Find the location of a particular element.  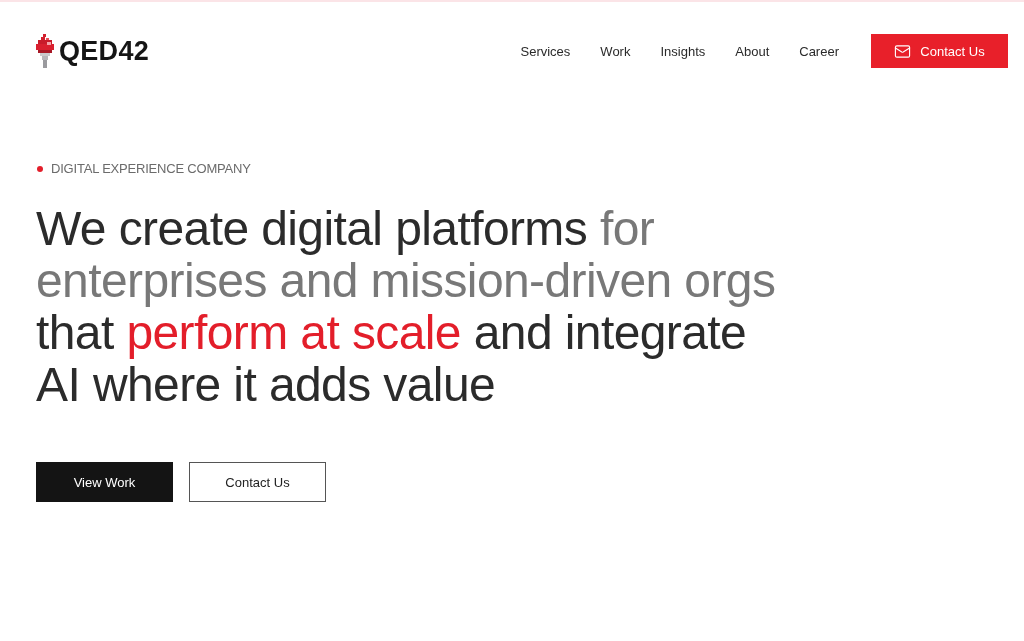

nav-link: Career is located at coordinates (819, 51).